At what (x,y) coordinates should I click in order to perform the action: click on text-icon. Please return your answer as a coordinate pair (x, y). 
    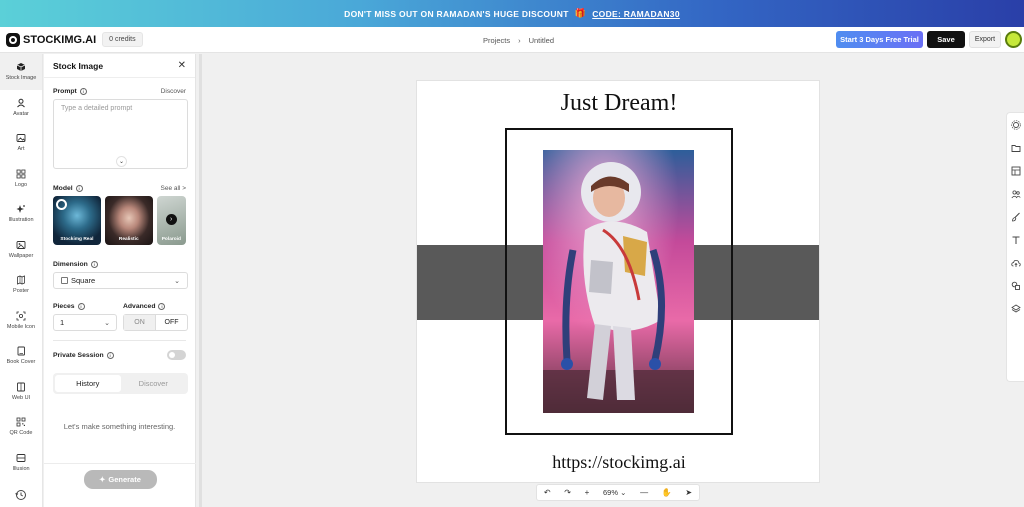
    Looking at the image, I should click on (1016, 240).